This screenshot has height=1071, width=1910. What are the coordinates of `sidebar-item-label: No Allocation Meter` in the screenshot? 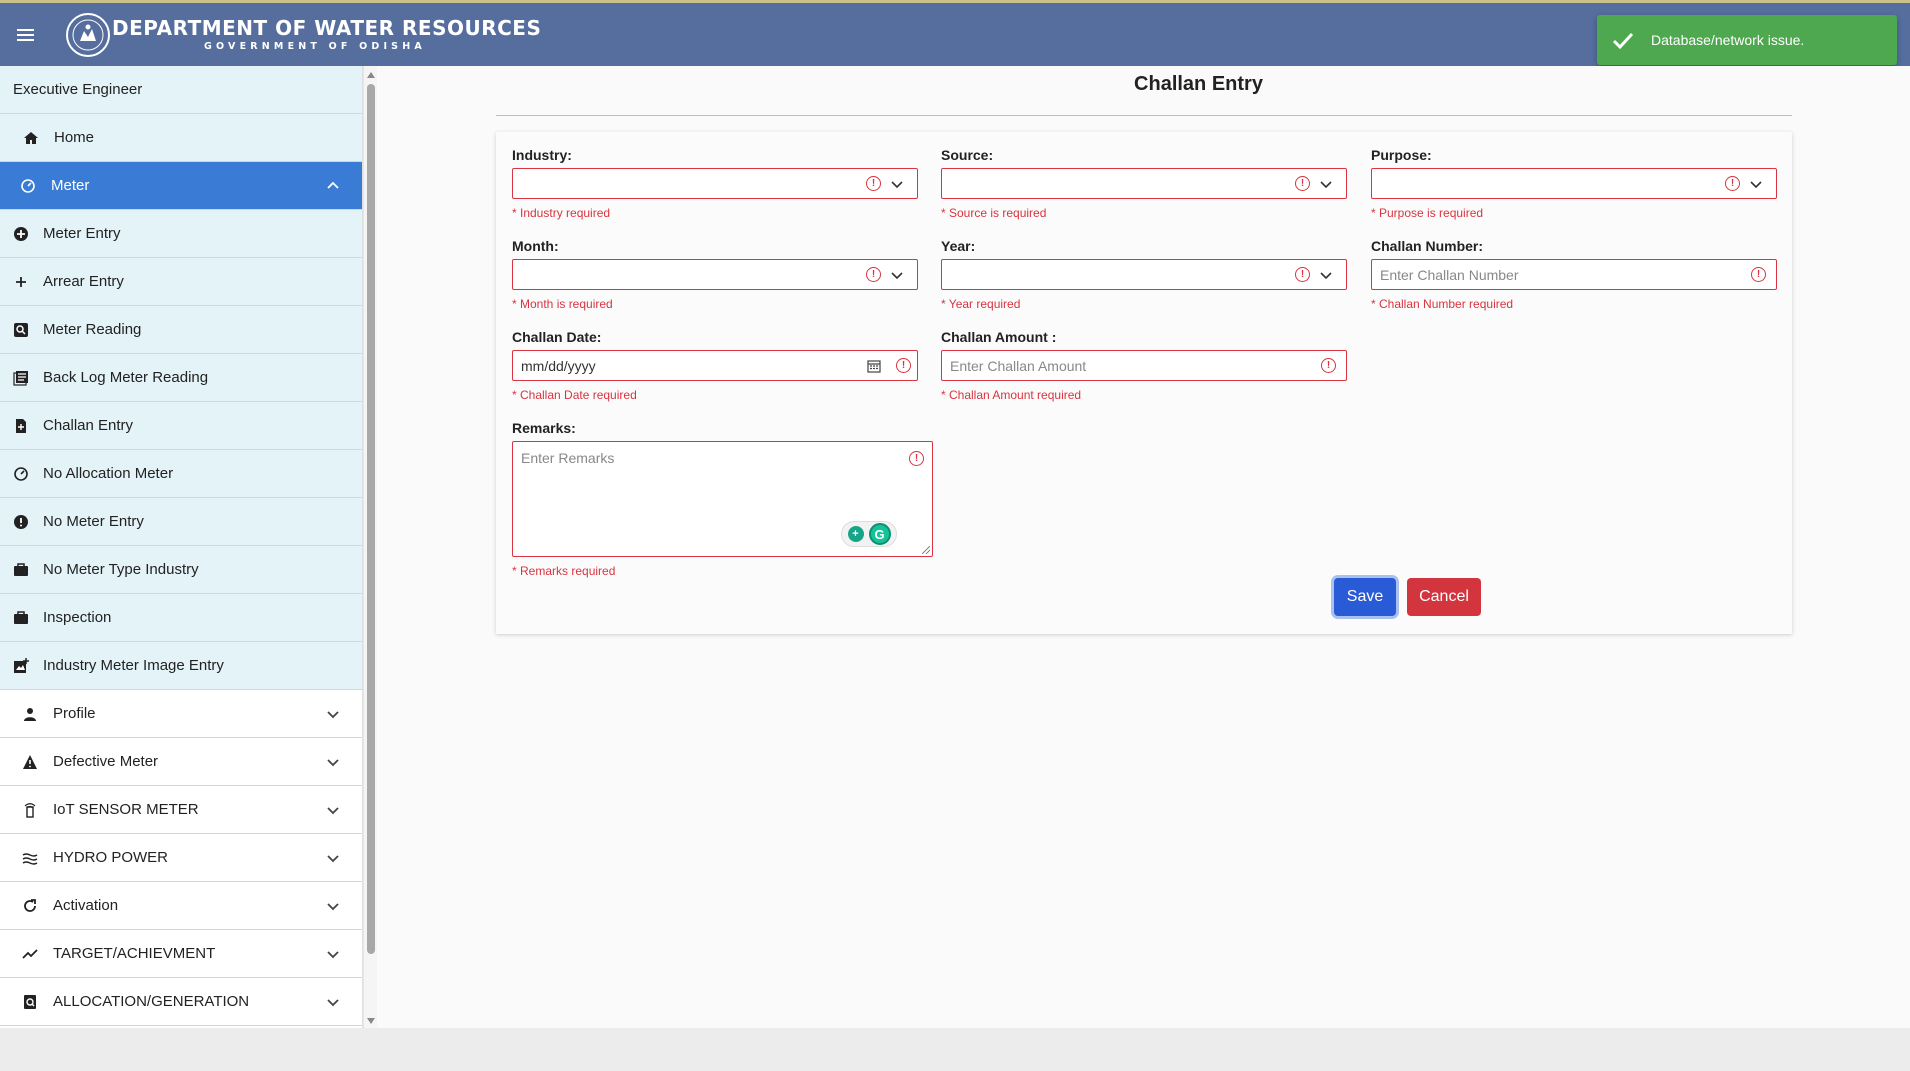 It's located at (108, 473).